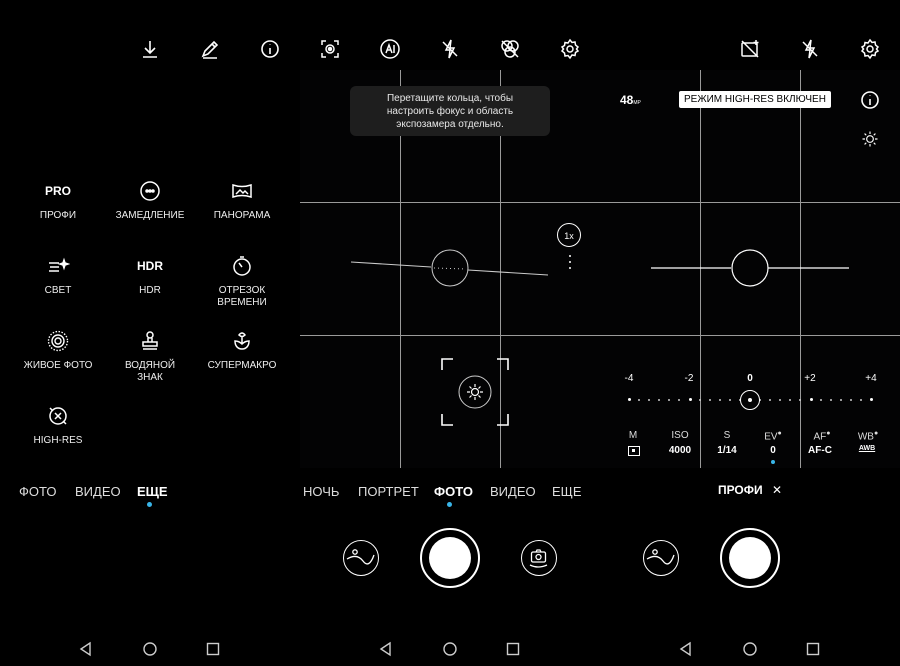 This screenshot has width=900, height=666. Describe the element at coordinates (58, 290) in the screenshot. I see `mode-label: СВЕТ` at that location.